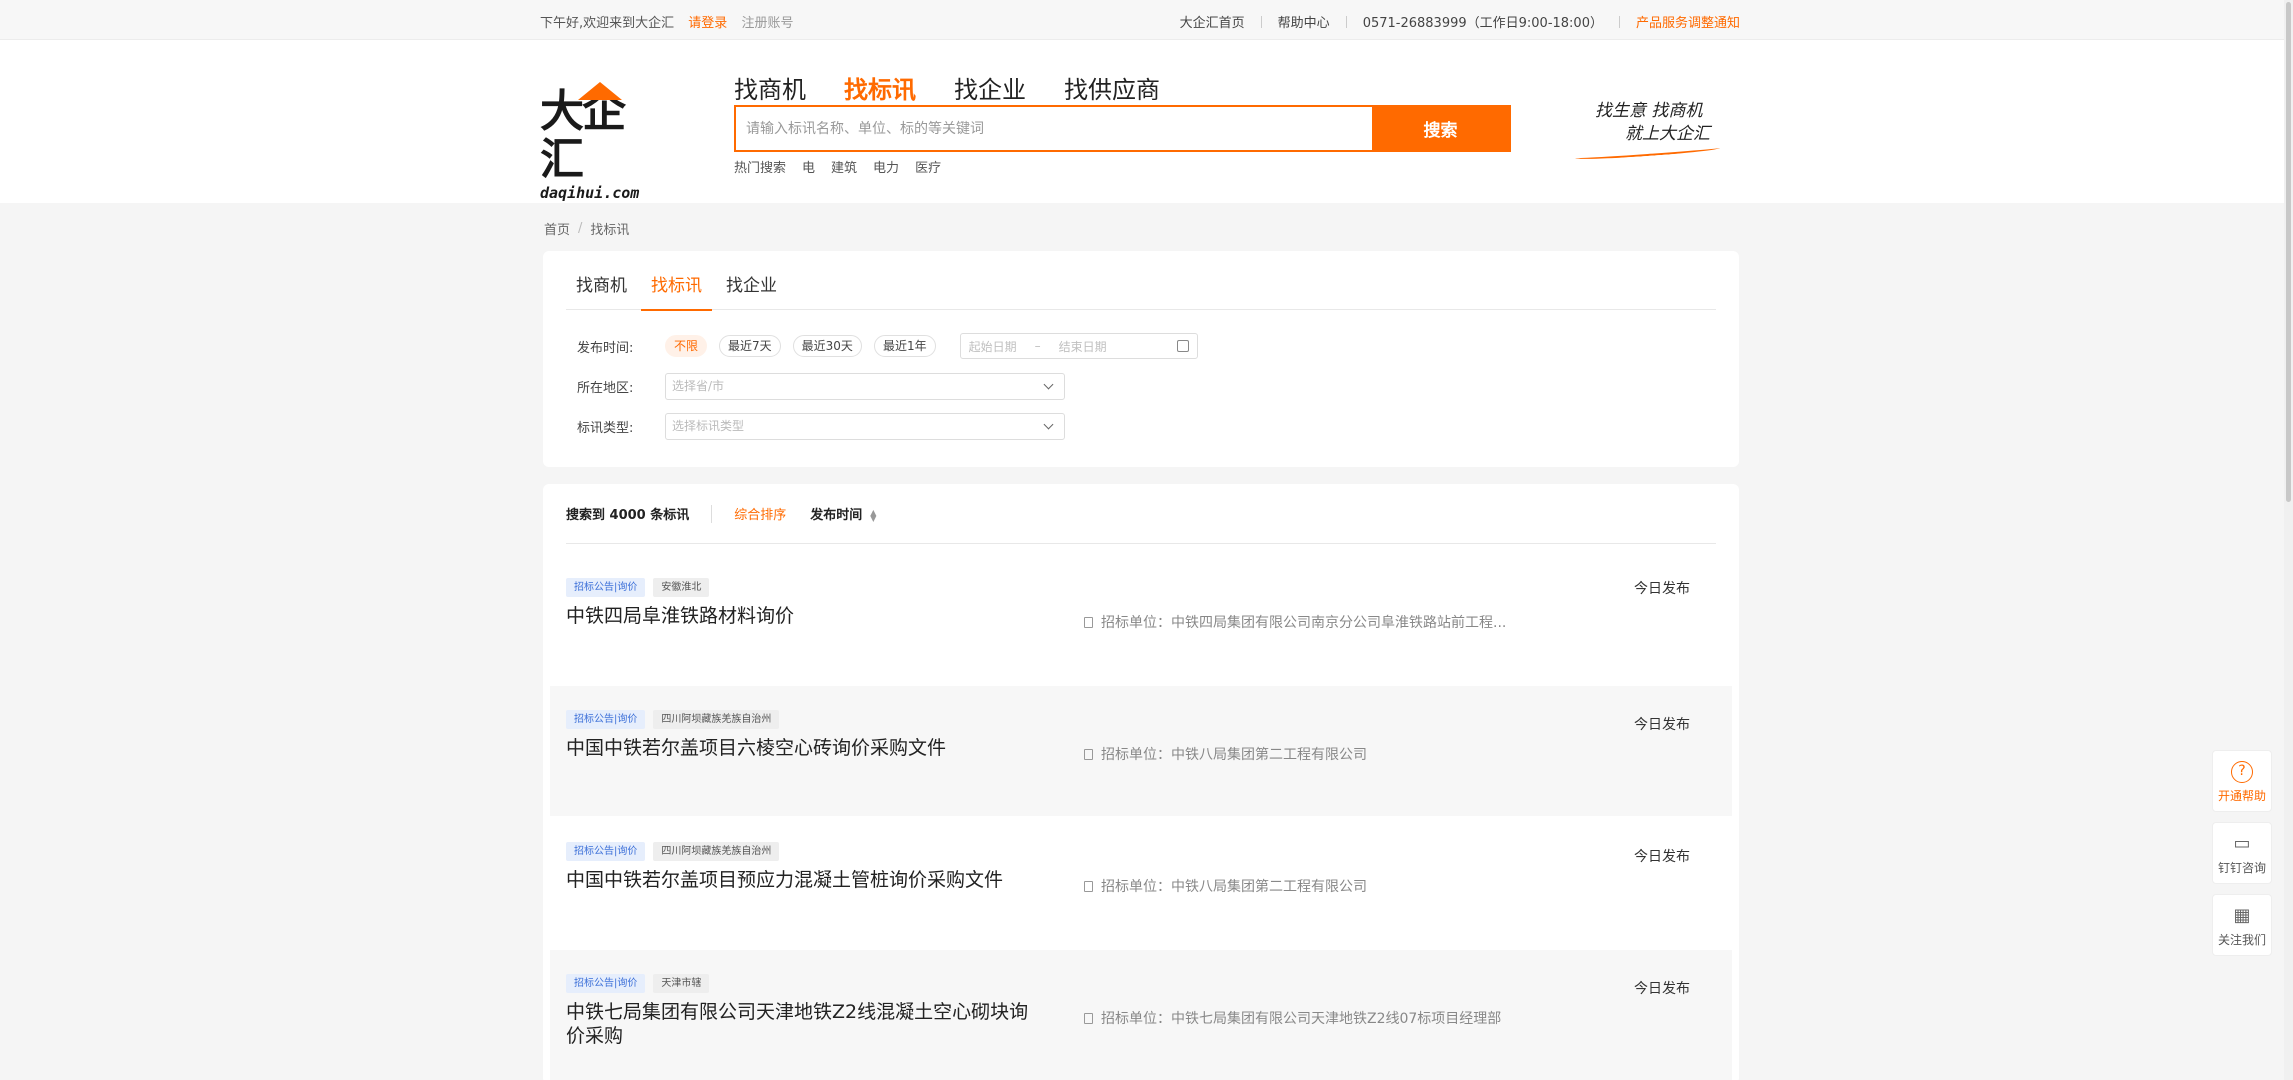 This screenshot has width=2293, height=1080. Describe the element at coordinates (827, 346) in the screenshot. I see `time-option-30d: 最近30天` at that location.